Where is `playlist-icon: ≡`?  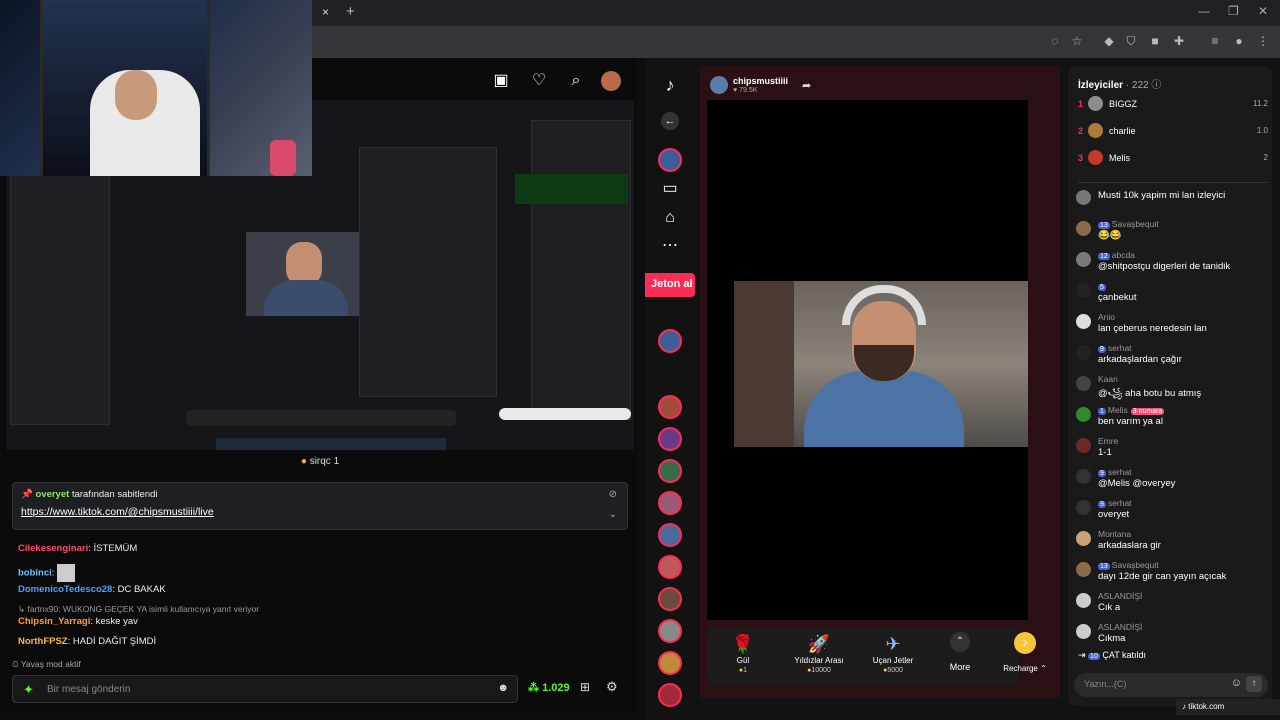 playlist-icon: ≡ is located at coordinates (1215, 41).